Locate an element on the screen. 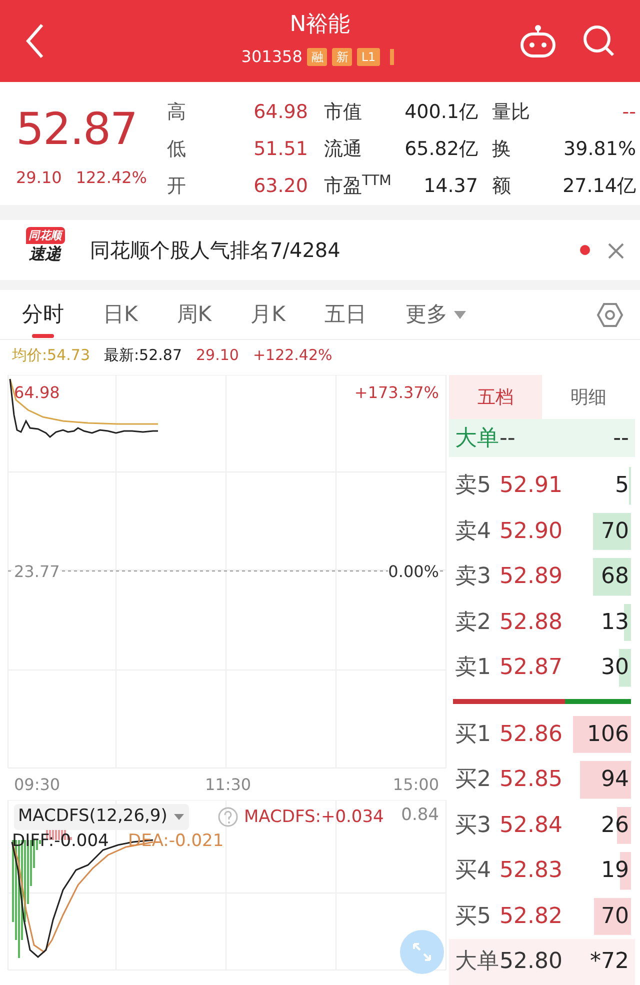 This screenshot has height=985, width=640. stat-value: 14.37 is located at coordinates (450, 187).